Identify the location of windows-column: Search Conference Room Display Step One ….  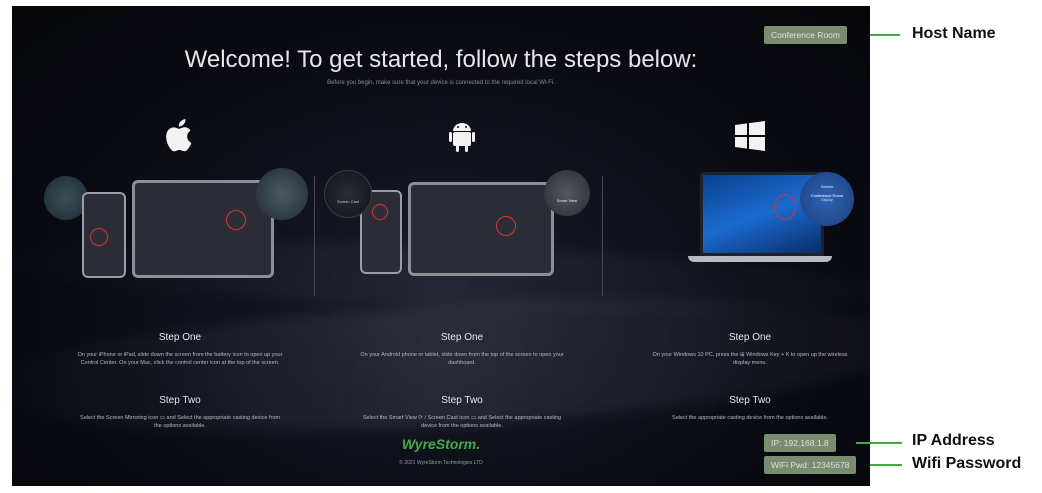
(745, 269).